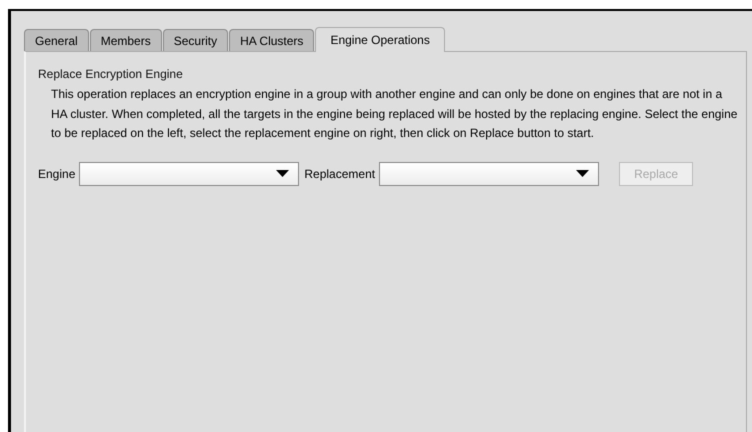 Image resolution: width=752 pixels, height=432 pixels. I want to click on engine-dropdown, so click(189, 174).